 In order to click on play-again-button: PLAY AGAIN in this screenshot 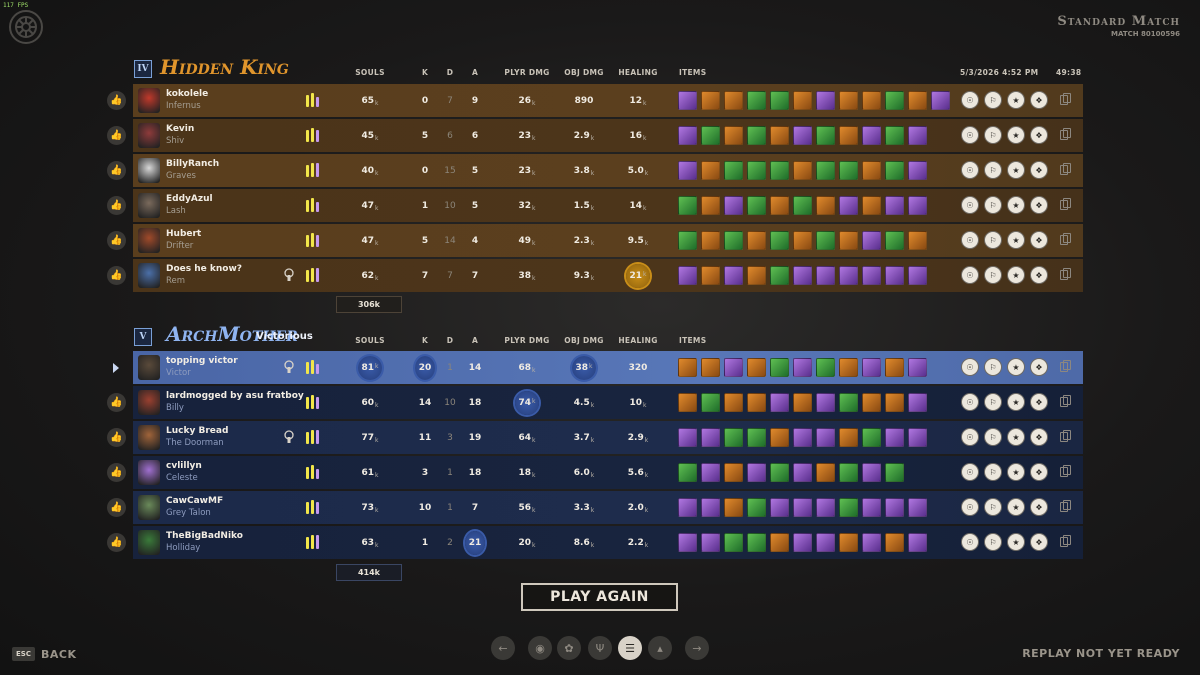, I will do `click(599, 597)`.